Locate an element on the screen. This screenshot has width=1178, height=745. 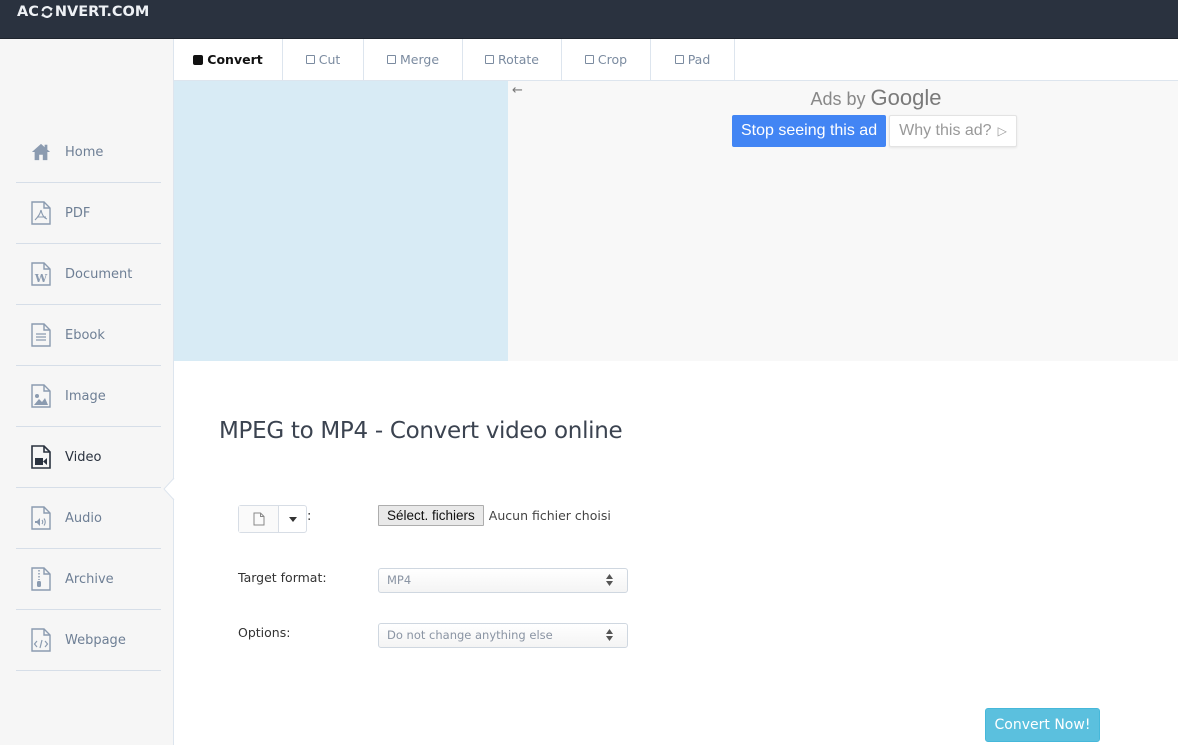
tab-rotate: Rotate is located at coordinates (512, 59).